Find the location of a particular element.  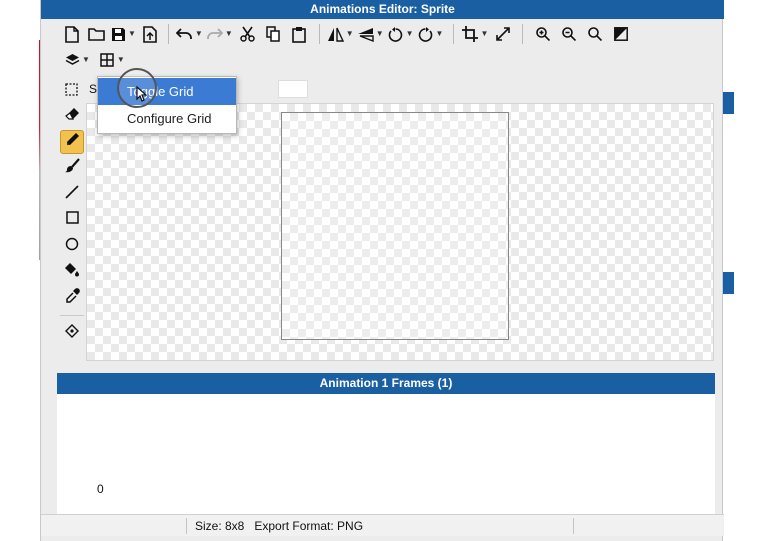

eraser-icon is located at coordinates (72, 116).